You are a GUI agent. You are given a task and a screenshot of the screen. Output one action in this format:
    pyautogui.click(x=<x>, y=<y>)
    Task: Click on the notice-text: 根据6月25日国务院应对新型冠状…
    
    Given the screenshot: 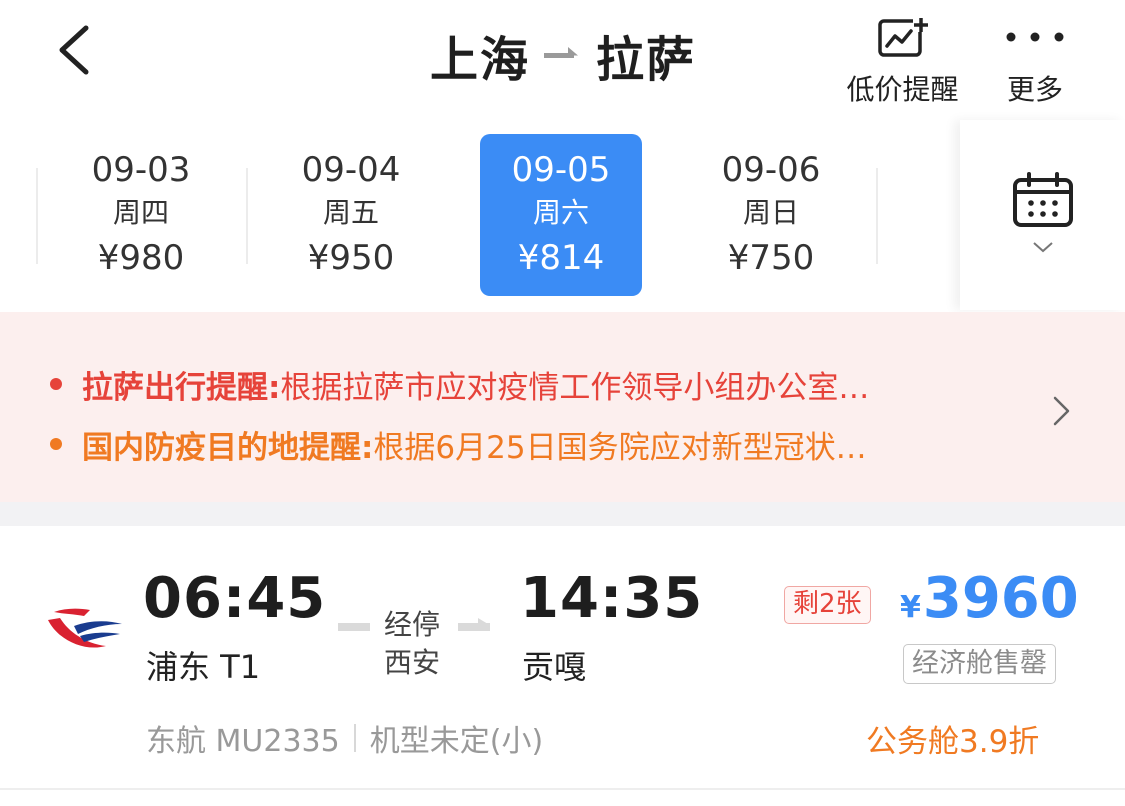 What is the action you would take?
    pyautogui.click(x=620, y=447)
    